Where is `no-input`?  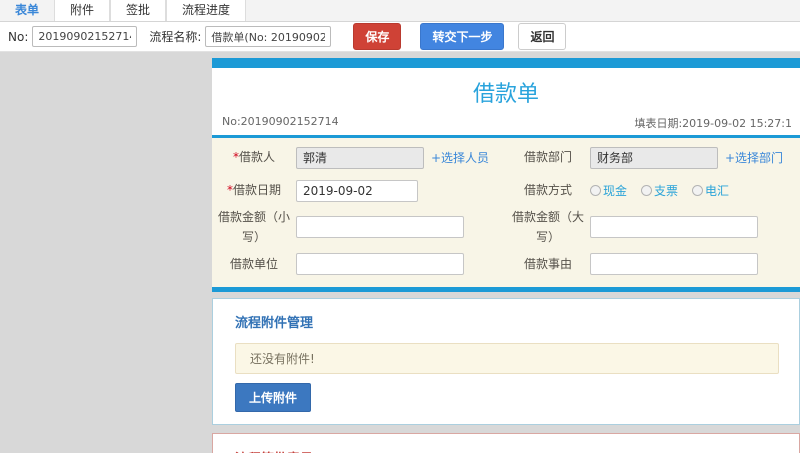
no-input is located at coordinates (85, 36).